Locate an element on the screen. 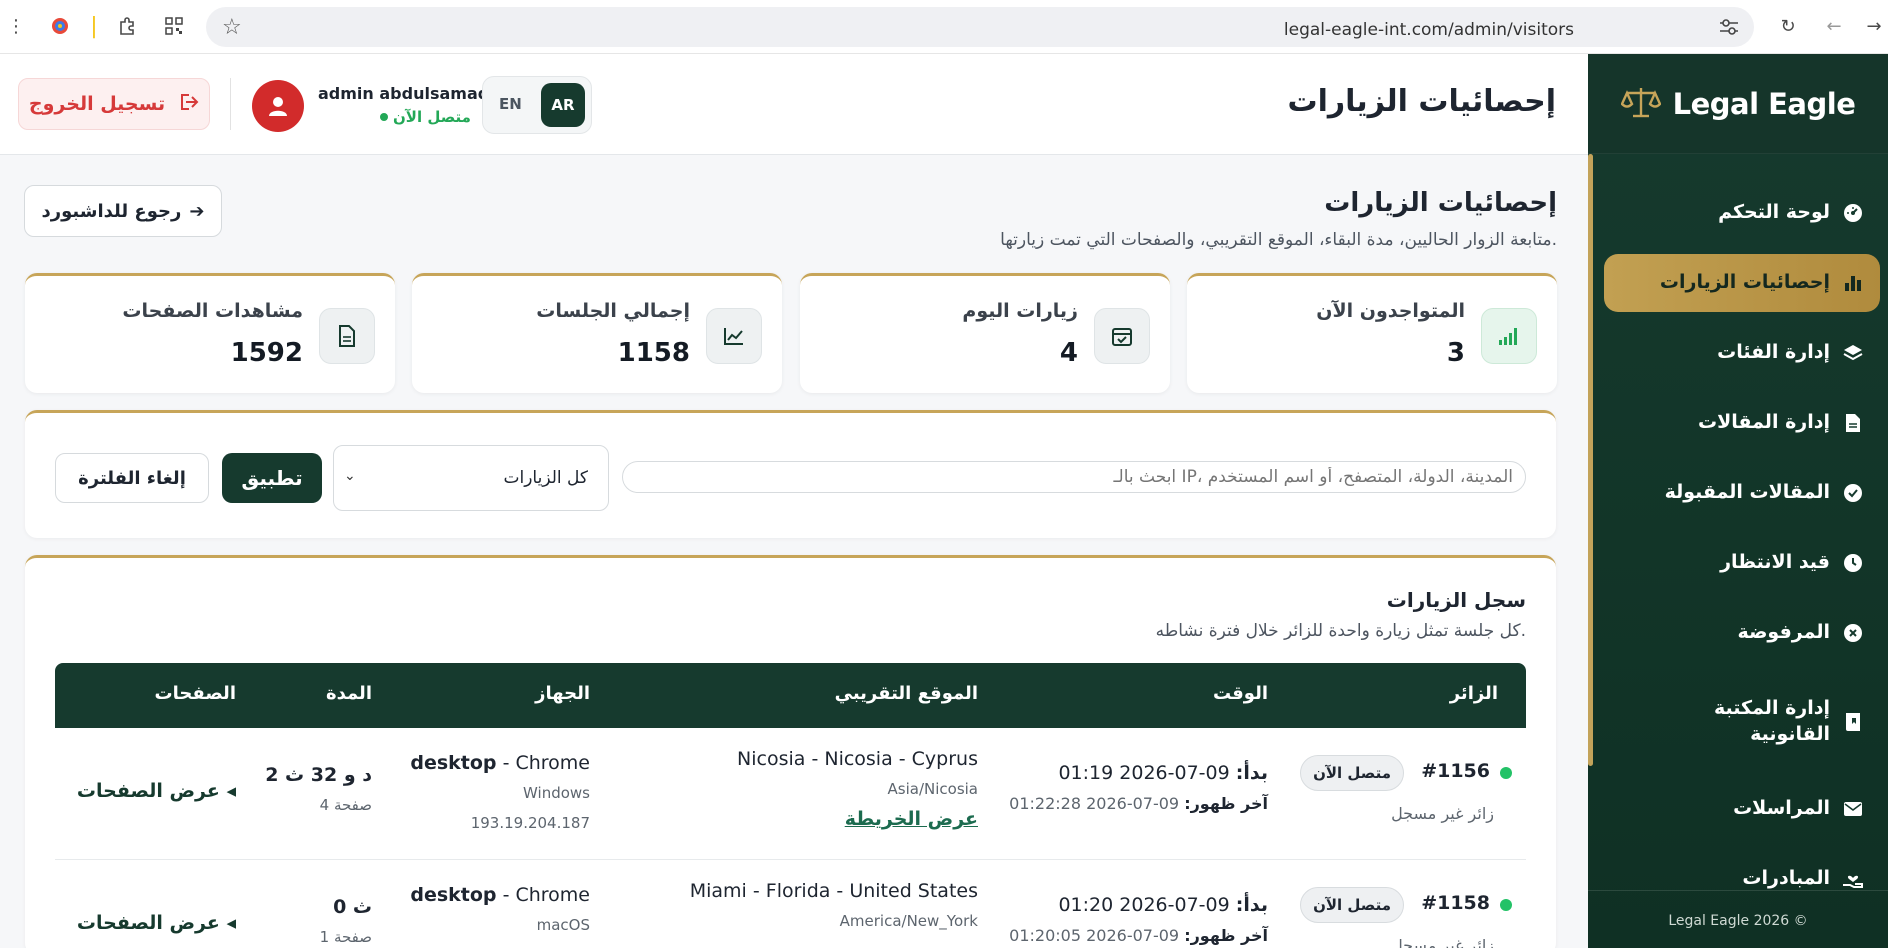  line-chart-icon is located at coordinates (734, 336).